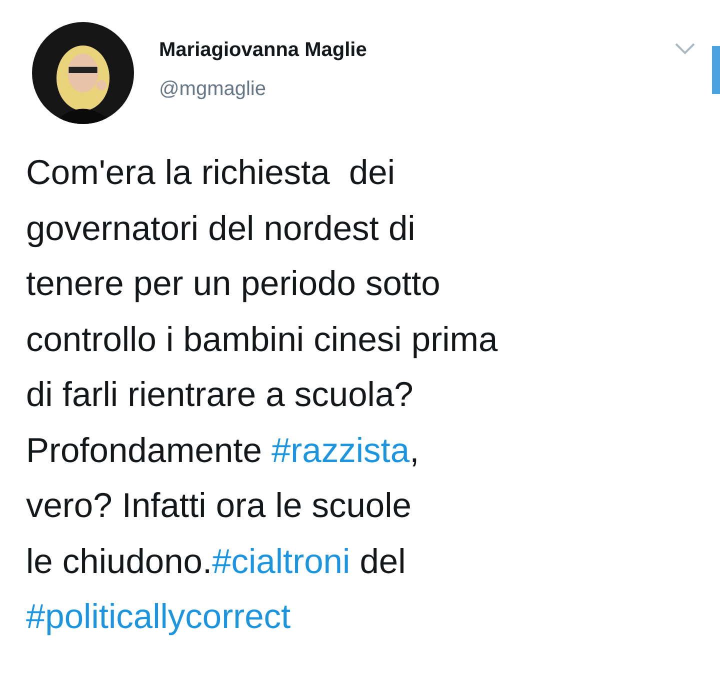  What do you see at coordinates (211, 173) in the screenshot?
I see `tweet-text-line: Com'era la richiesta dei` at bounding box center [211, 173].